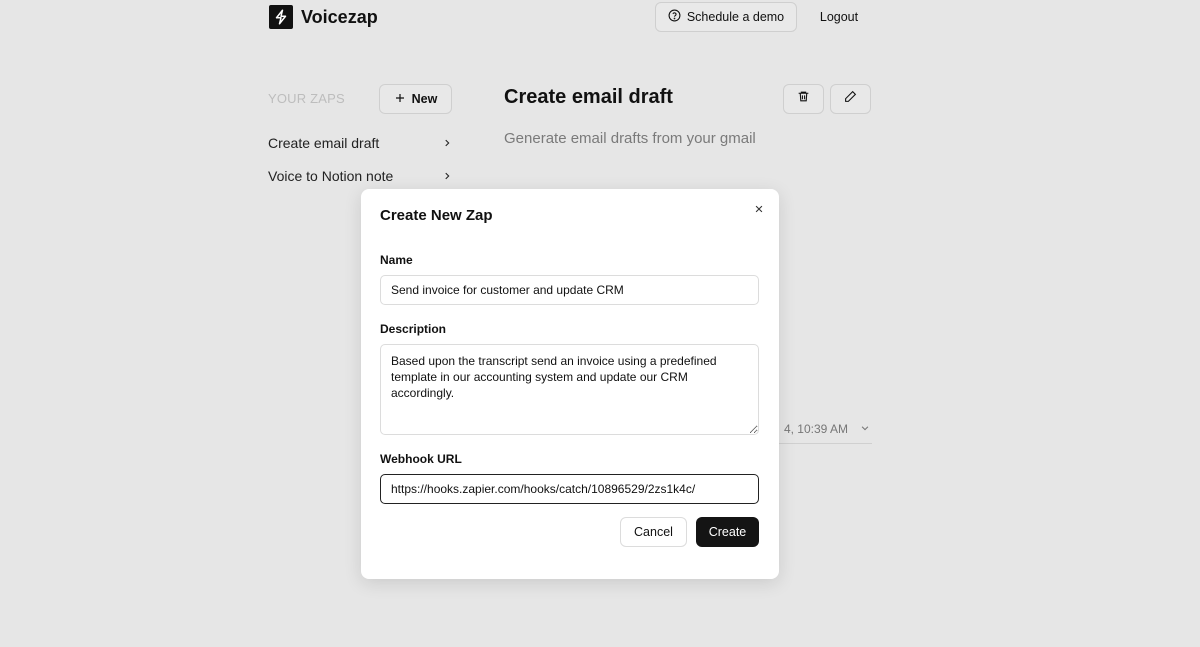 The height and width of the screenshot is (647, 1200). What do you see at coordinates (424, 99) in the screenshot?
I see `new-zap-label: New` at bounding box center [424, 99].